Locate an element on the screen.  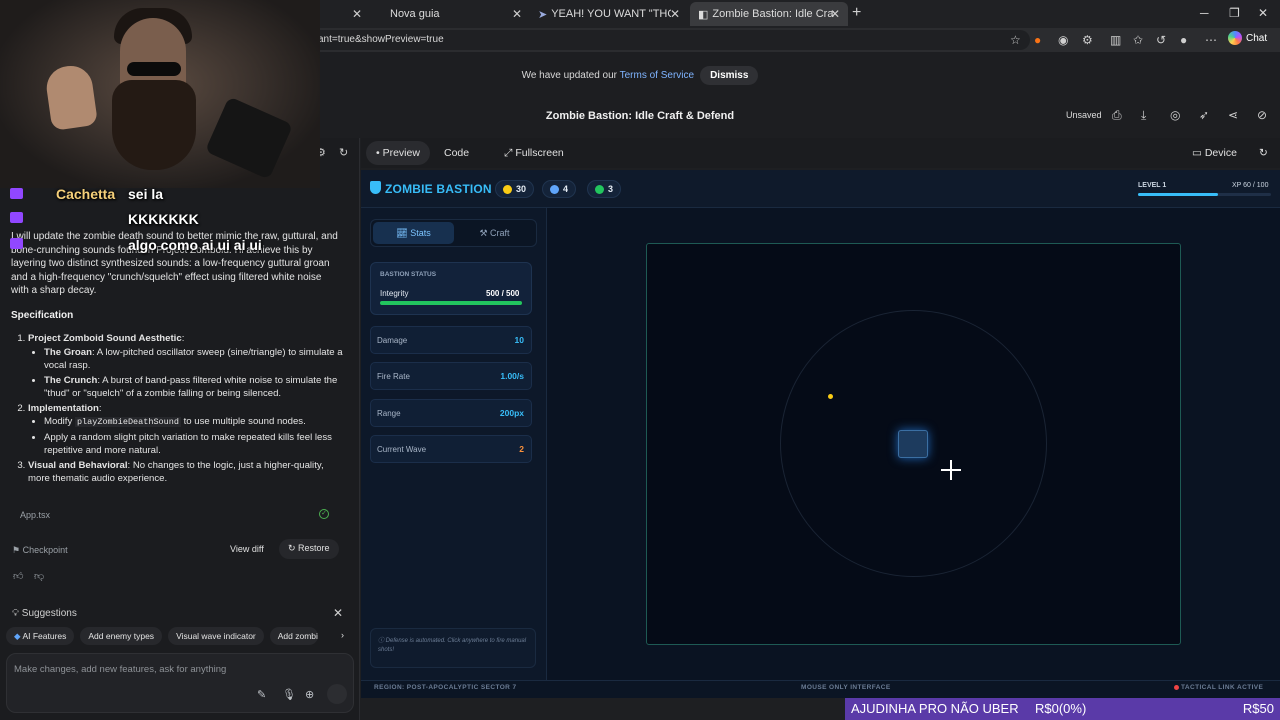
share-icon: ⋖ is located at coordinates (1233, 115).